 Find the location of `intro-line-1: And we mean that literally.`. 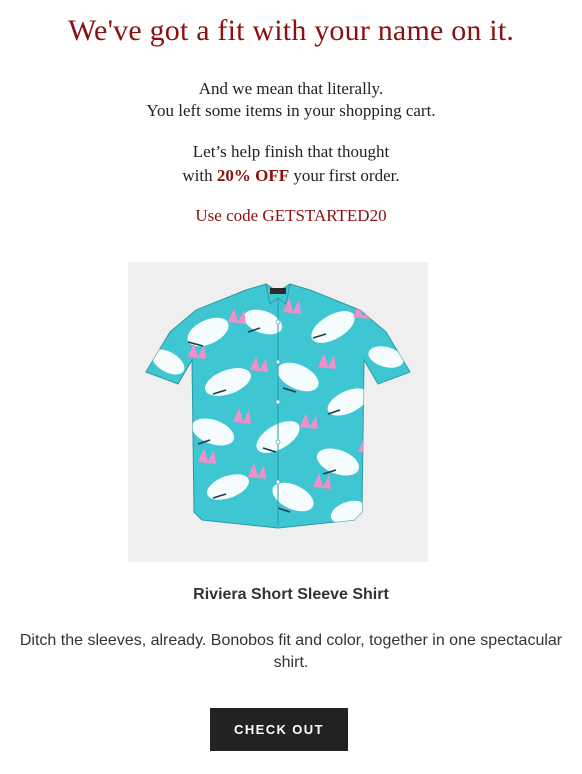

intro-line-1: And we mean that literally. is located at coordinates (291, 88).